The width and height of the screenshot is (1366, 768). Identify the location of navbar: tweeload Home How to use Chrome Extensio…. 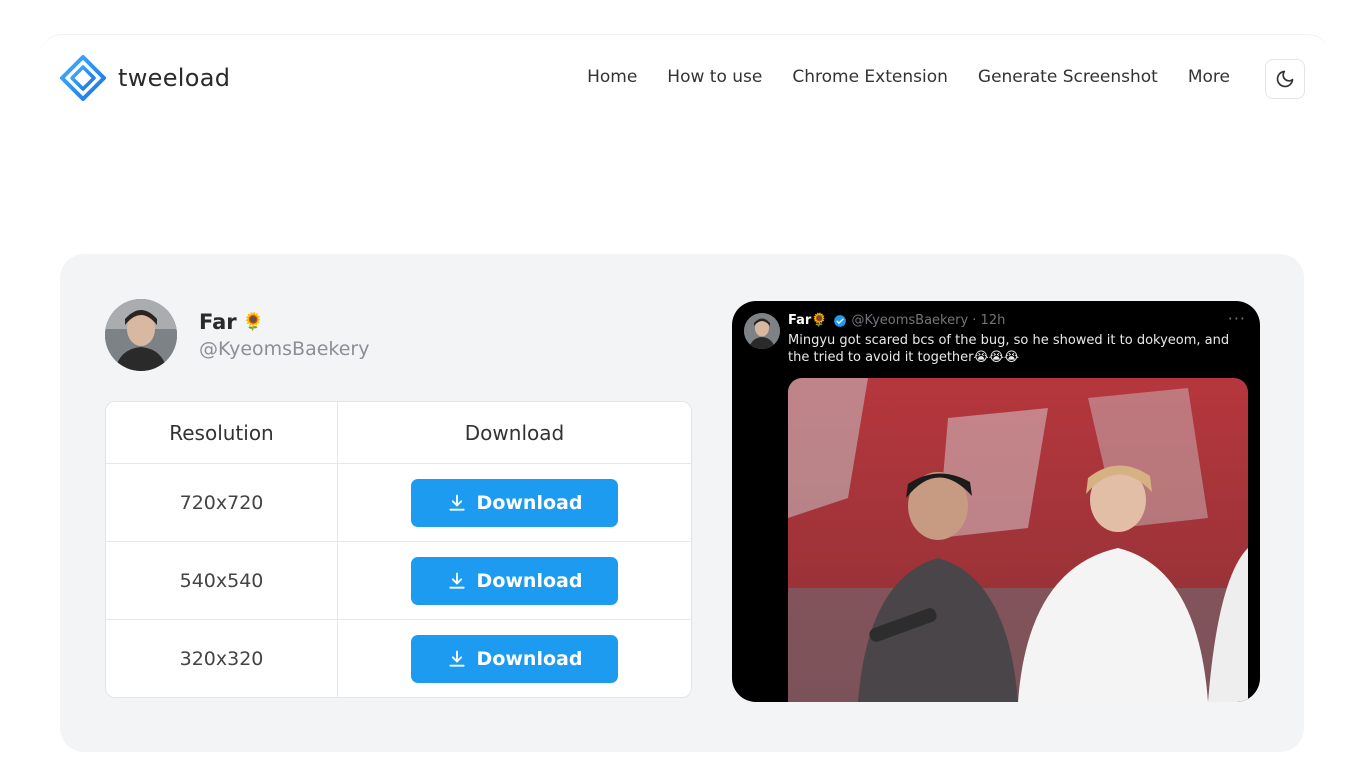
(685, 78).